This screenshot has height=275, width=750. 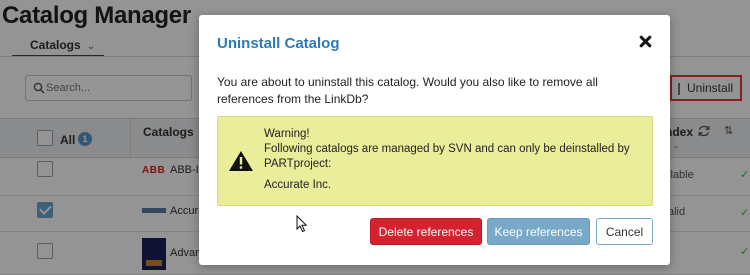 I want to click on warning-catalog-name: Accurate Inc., so click(x=298, y=185).